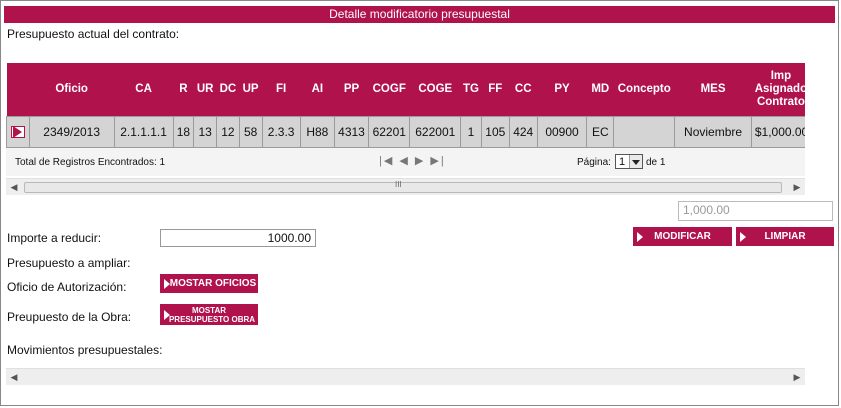 Image resolution: width=841 pixels, height=408 pixels. What do you see at coordinates (67, 287) in the screenshot?
I see `authorization-office-label: Oficio de Autorización:` at bounding box center [67, 287].